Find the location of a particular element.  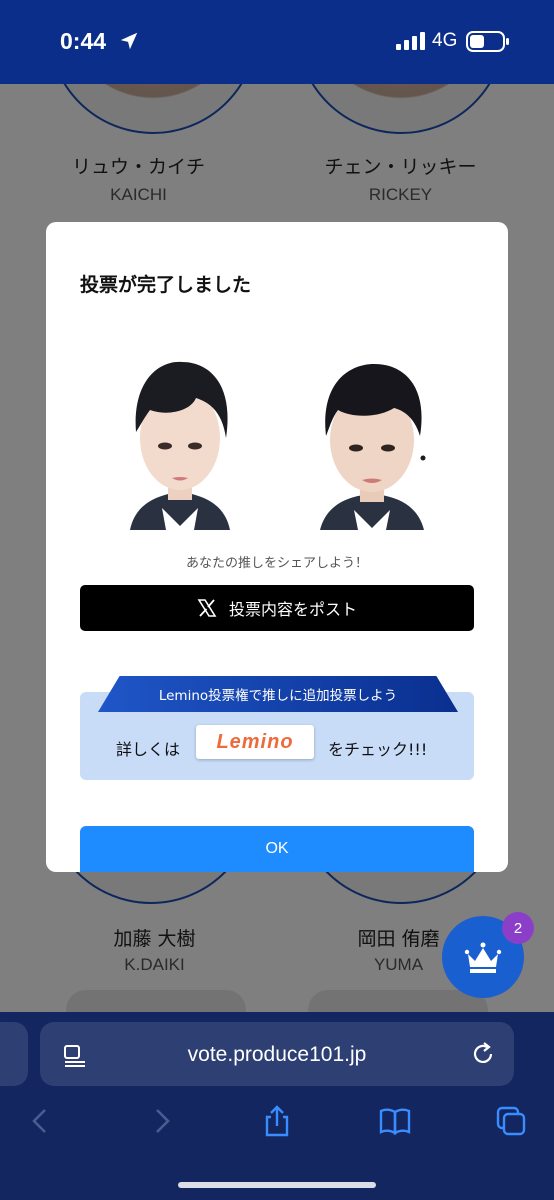

forward-icon is located at coordinates (161, 1121).